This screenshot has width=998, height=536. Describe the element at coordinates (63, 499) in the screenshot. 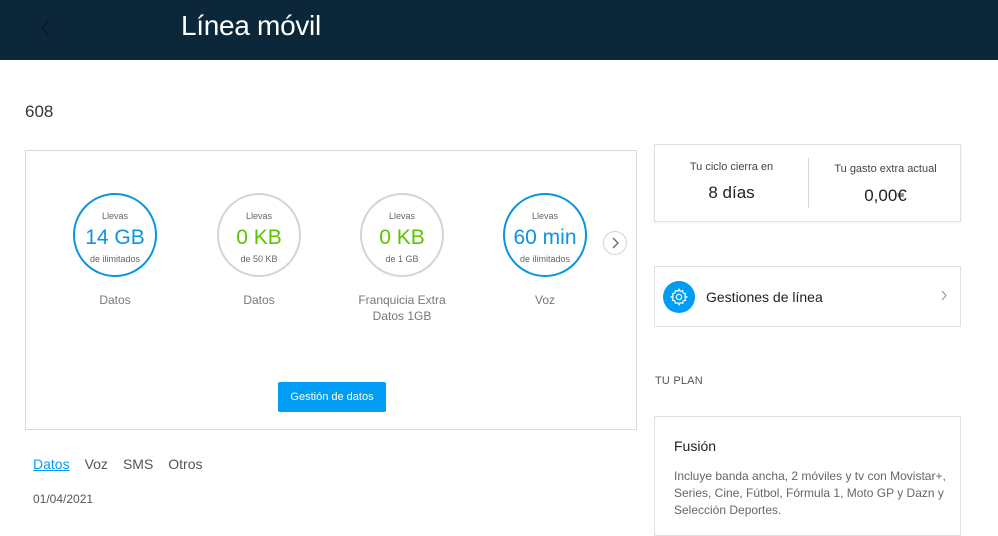

I see `usage-date: 01/04/2021` at that location.